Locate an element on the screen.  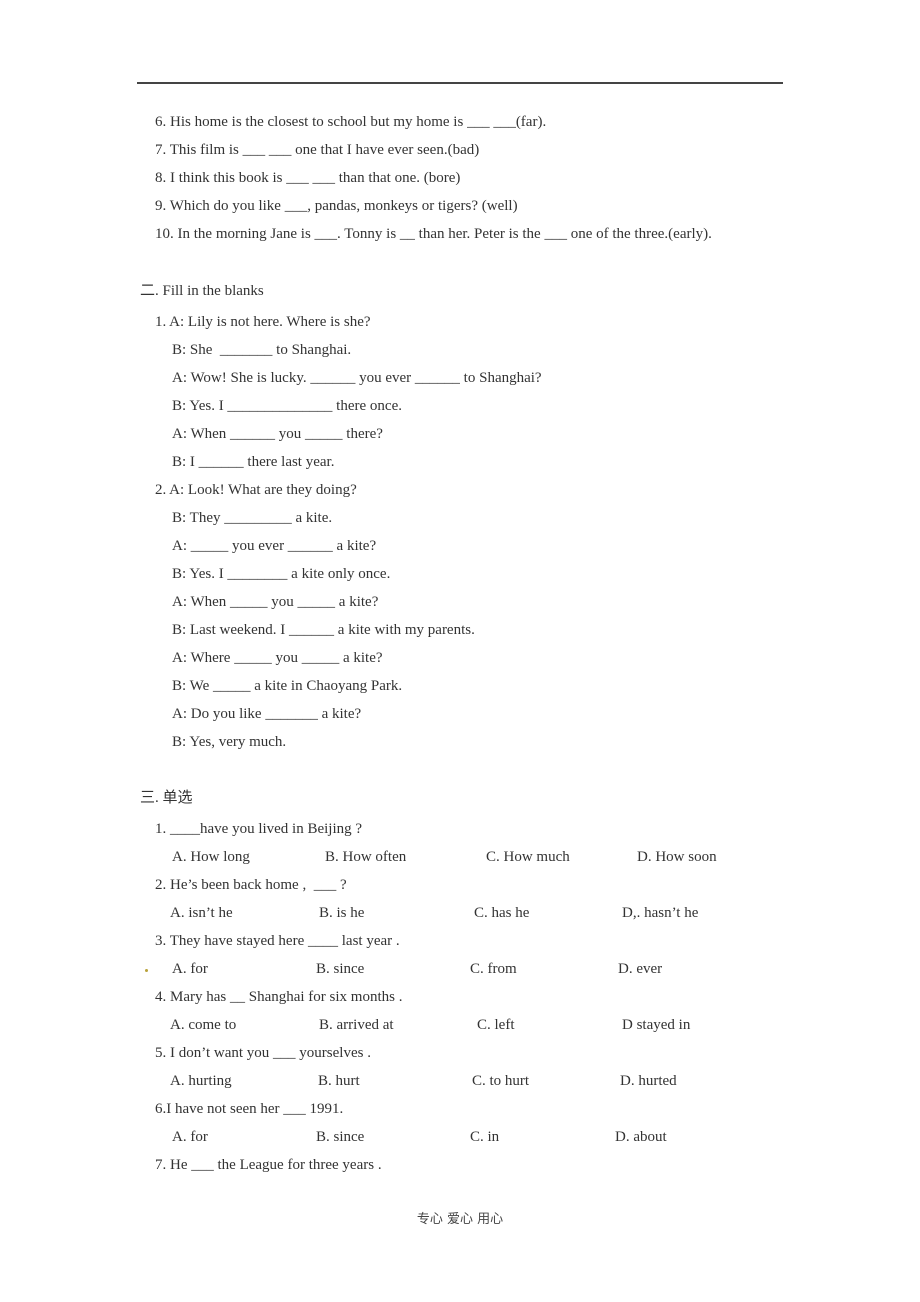
option-d: D. How soon is located at coordinates (677, 857).